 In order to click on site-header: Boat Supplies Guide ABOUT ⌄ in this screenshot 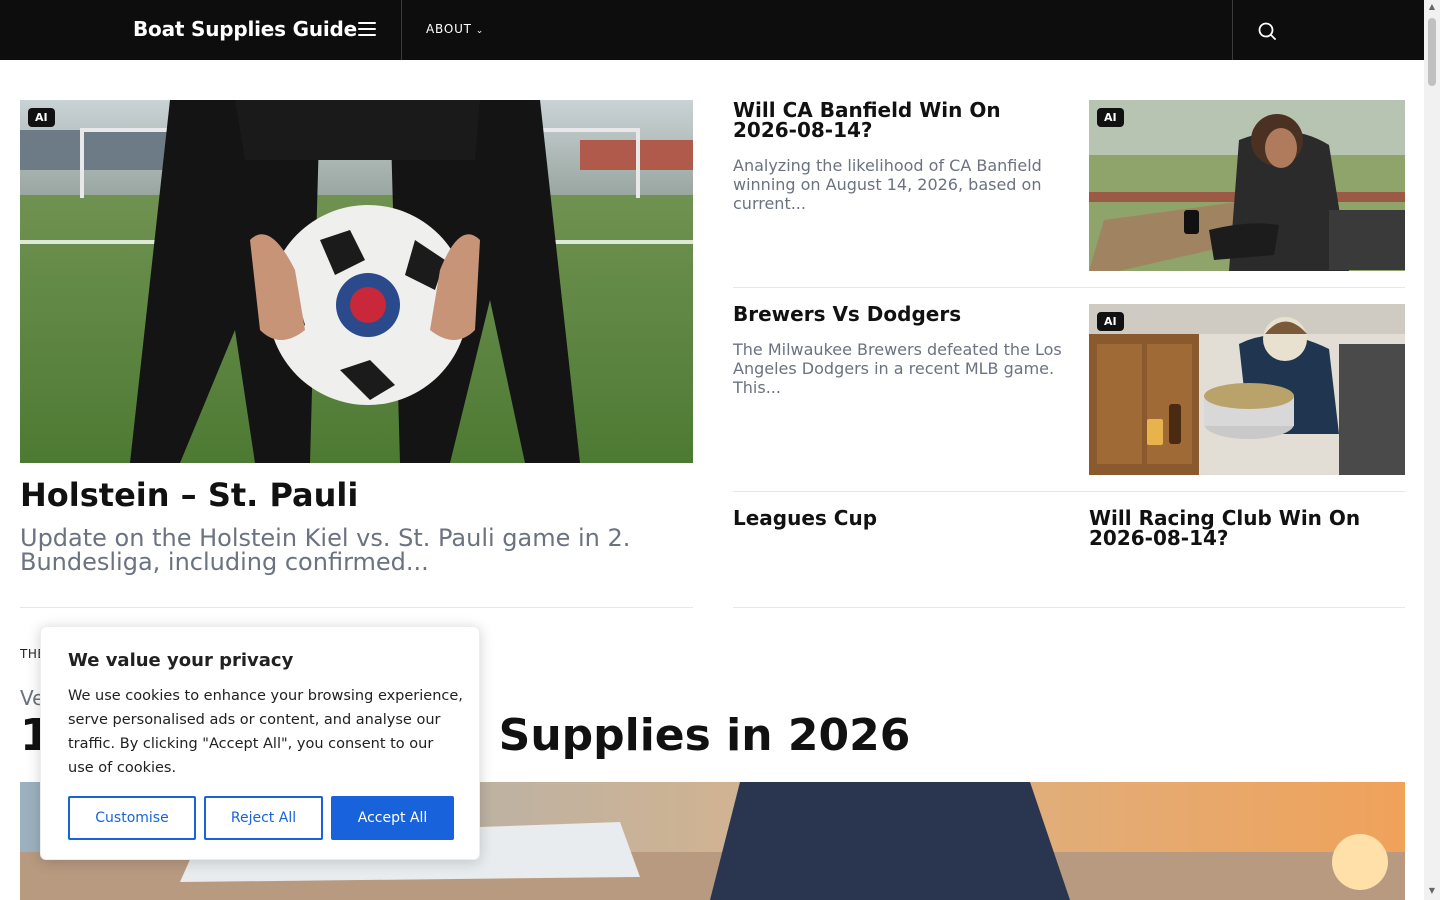, I will do `click(712, 30)`.